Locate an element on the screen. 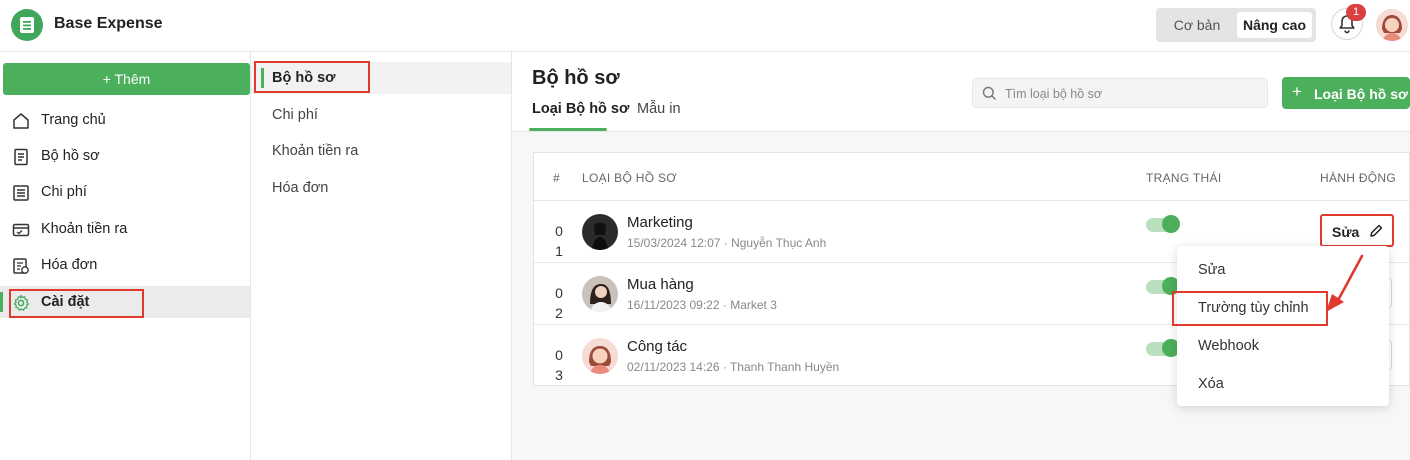  sidebar-item-label: Chi phí is located at coordinates (64, 192).